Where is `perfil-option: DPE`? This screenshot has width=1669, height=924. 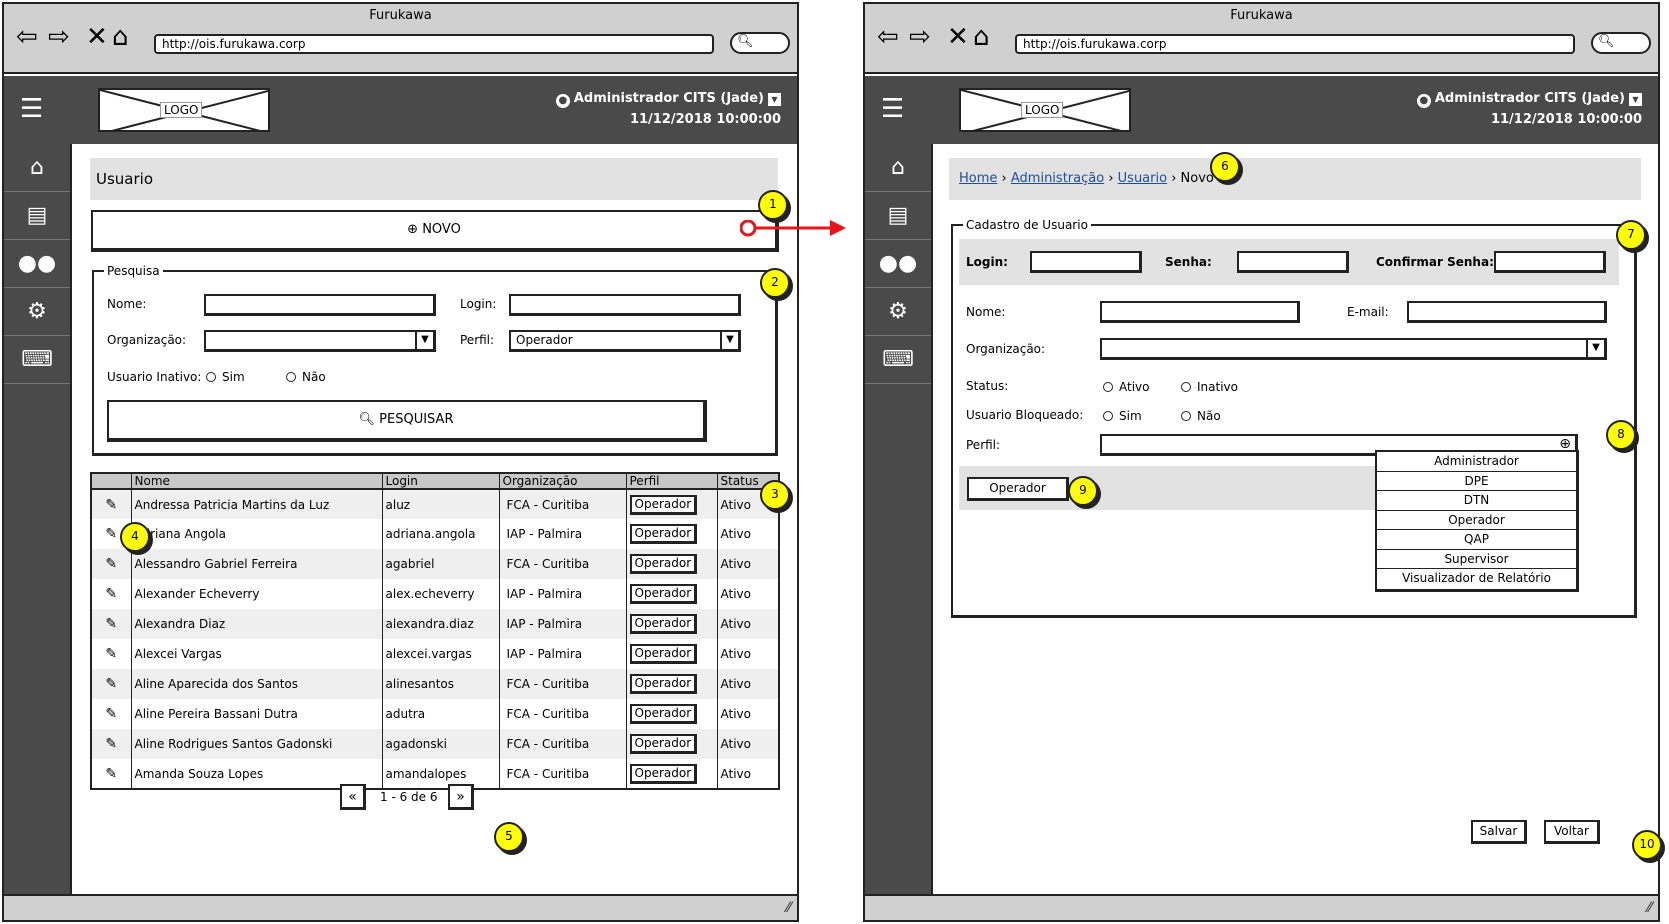 perfil-option: DPE is located at coordinates (1476, 481).